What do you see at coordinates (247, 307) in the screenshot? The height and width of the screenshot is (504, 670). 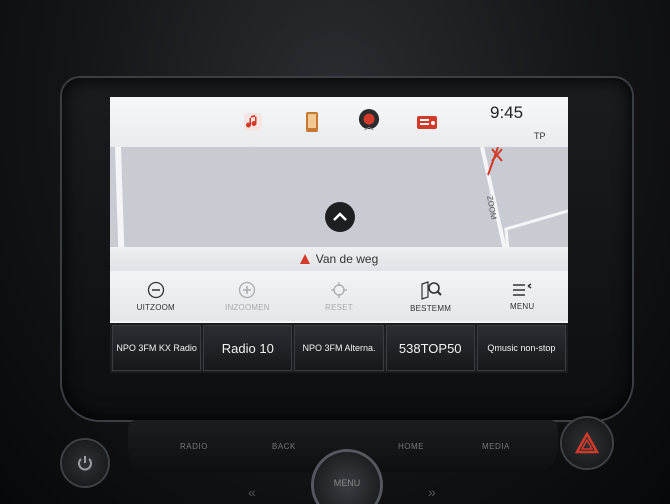 I see `zoom-in-label: INZOOMEN` at bounding box center [247, 307].